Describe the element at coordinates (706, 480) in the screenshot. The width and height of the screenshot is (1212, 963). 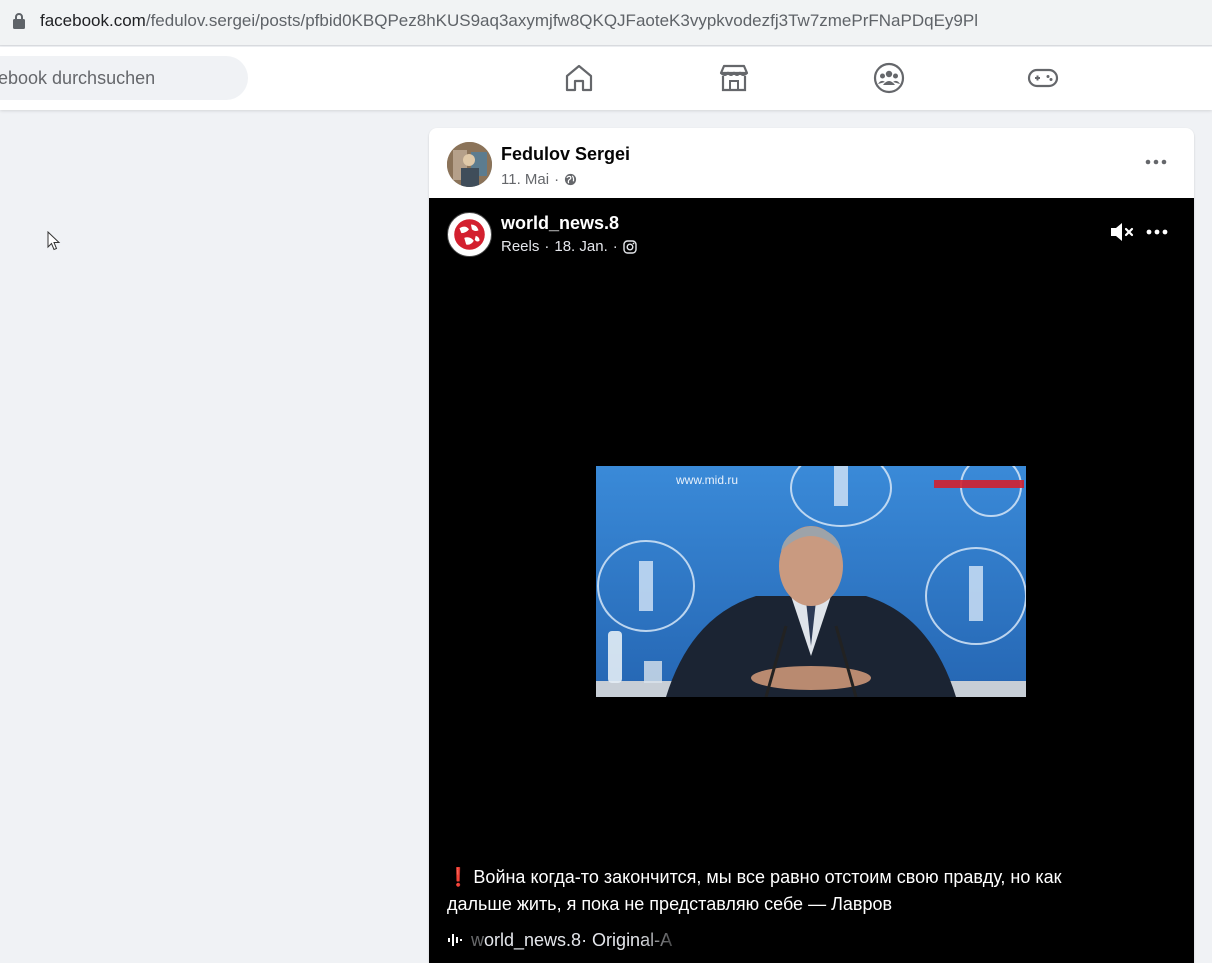
I see `video-overlay-text: www.mid.ru` at that location.